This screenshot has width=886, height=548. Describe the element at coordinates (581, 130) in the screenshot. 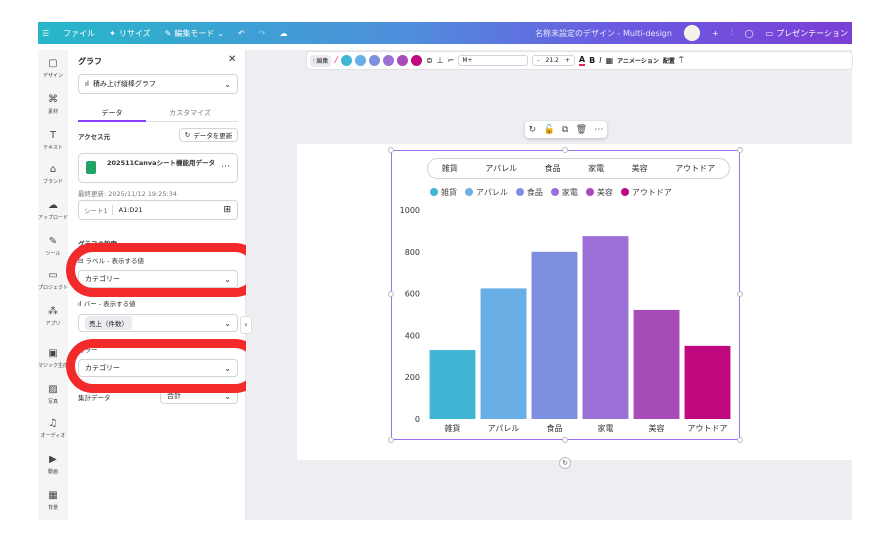

I see `trash-icon: 🗑` at that location.